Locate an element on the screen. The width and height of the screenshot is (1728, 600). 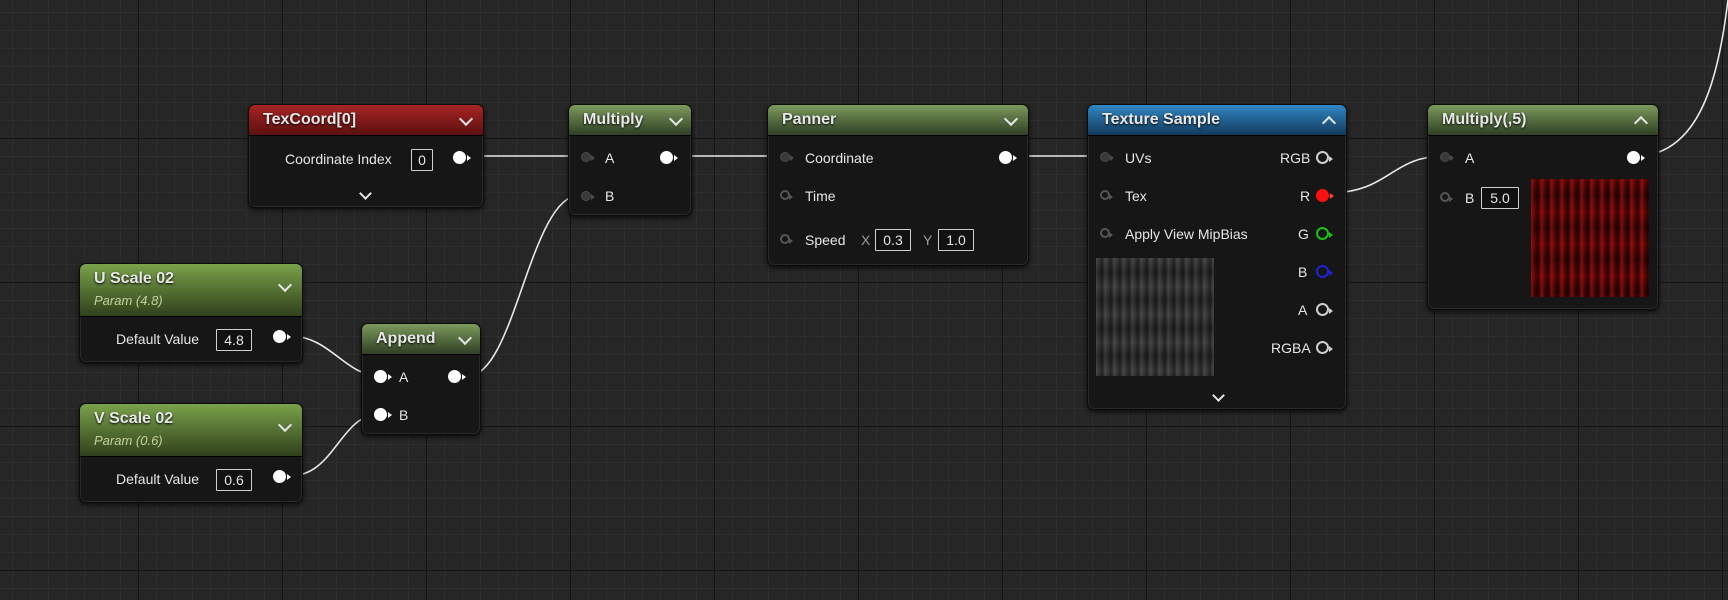
input-pin-speed is located at coordinates (786, 239).